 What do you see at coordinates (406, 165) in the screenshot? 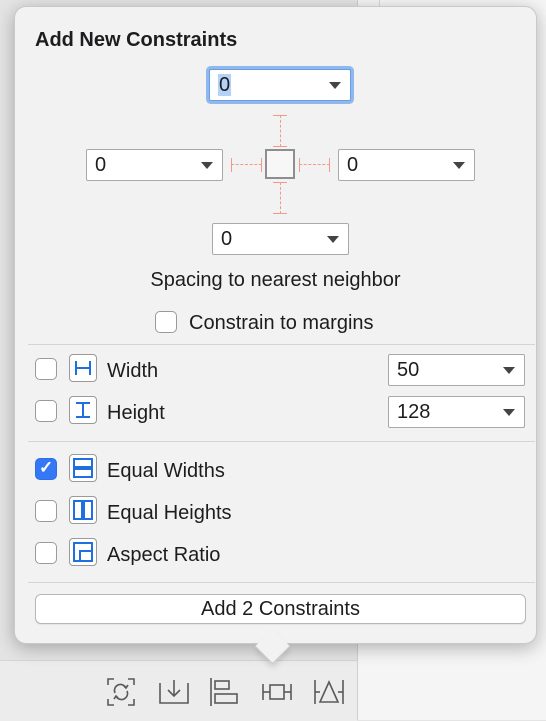
I see `right-spacing-field: 0` at bounding box center [406, 165].